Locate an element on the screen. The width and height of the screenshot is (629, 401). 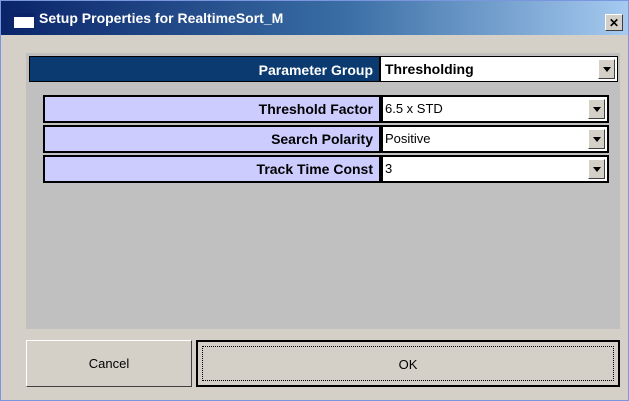
search-polarity-select: Positive is located at coordinates (495, 139).